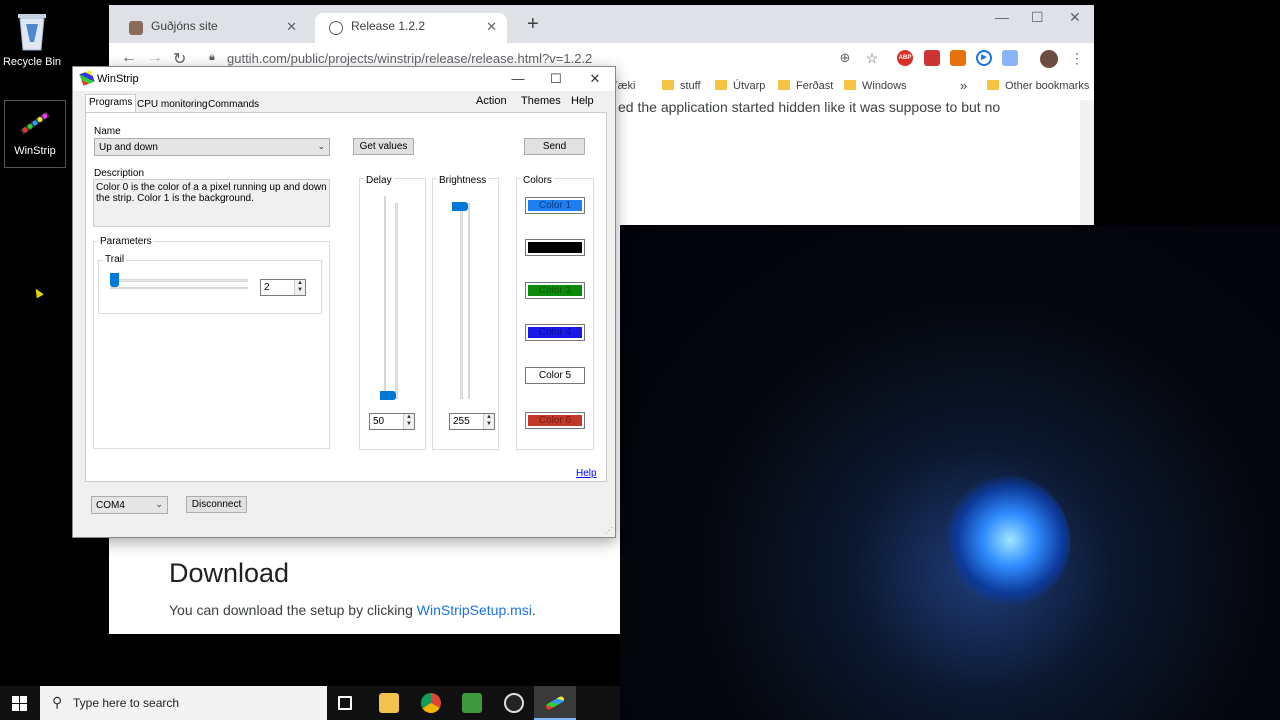  I want to click on recycle-bin-icon, so click(32, 30).